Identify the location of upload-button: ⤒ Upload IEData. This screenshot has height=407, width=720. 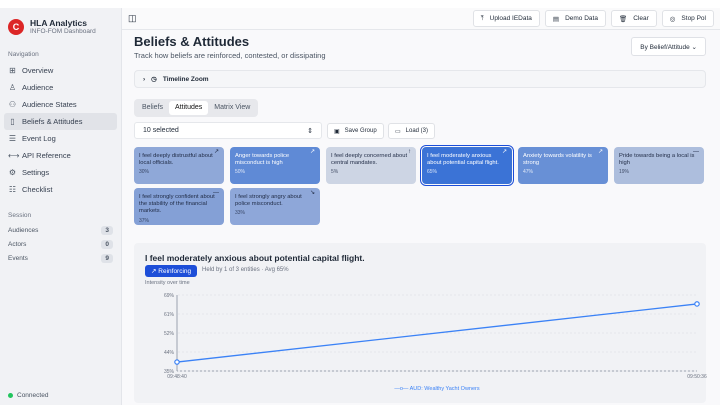
(506, 18).